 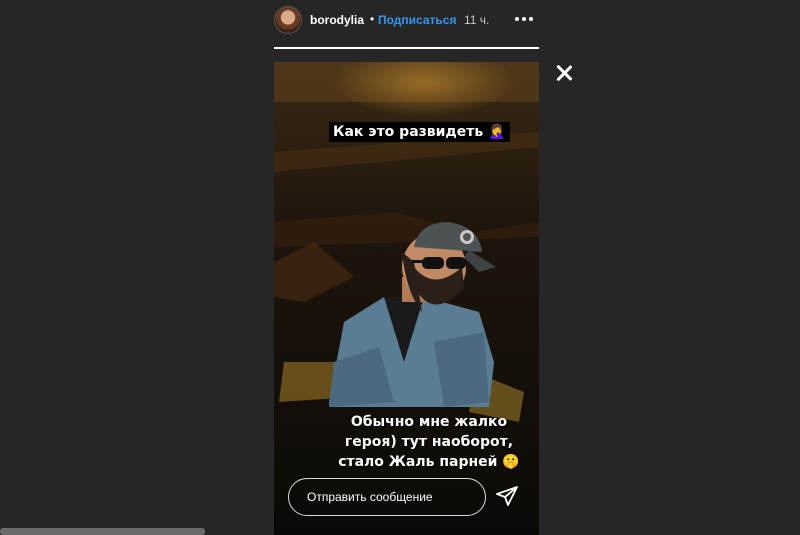 What do you see at coordinates (337, 20) in the screenshot?
I see `username: borodylia` at bounding box center [337, 20].